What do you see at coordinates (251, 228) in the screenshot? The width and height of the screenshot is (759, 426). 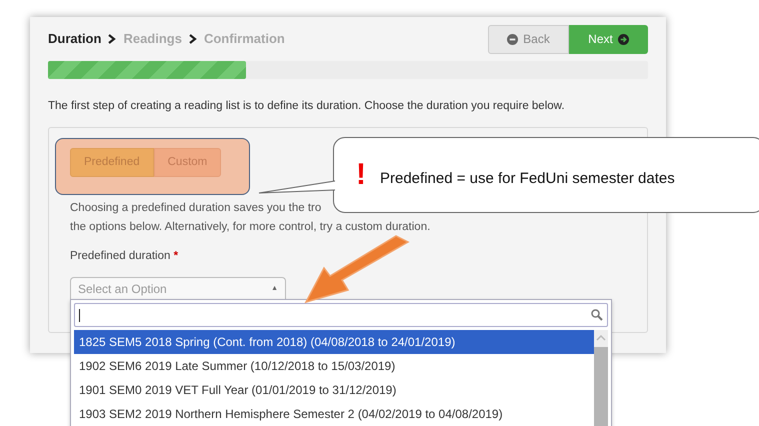 I see `description-text: the options below. Alternatively, for more control, try a custom duration.` at bounding box center [251, 228].